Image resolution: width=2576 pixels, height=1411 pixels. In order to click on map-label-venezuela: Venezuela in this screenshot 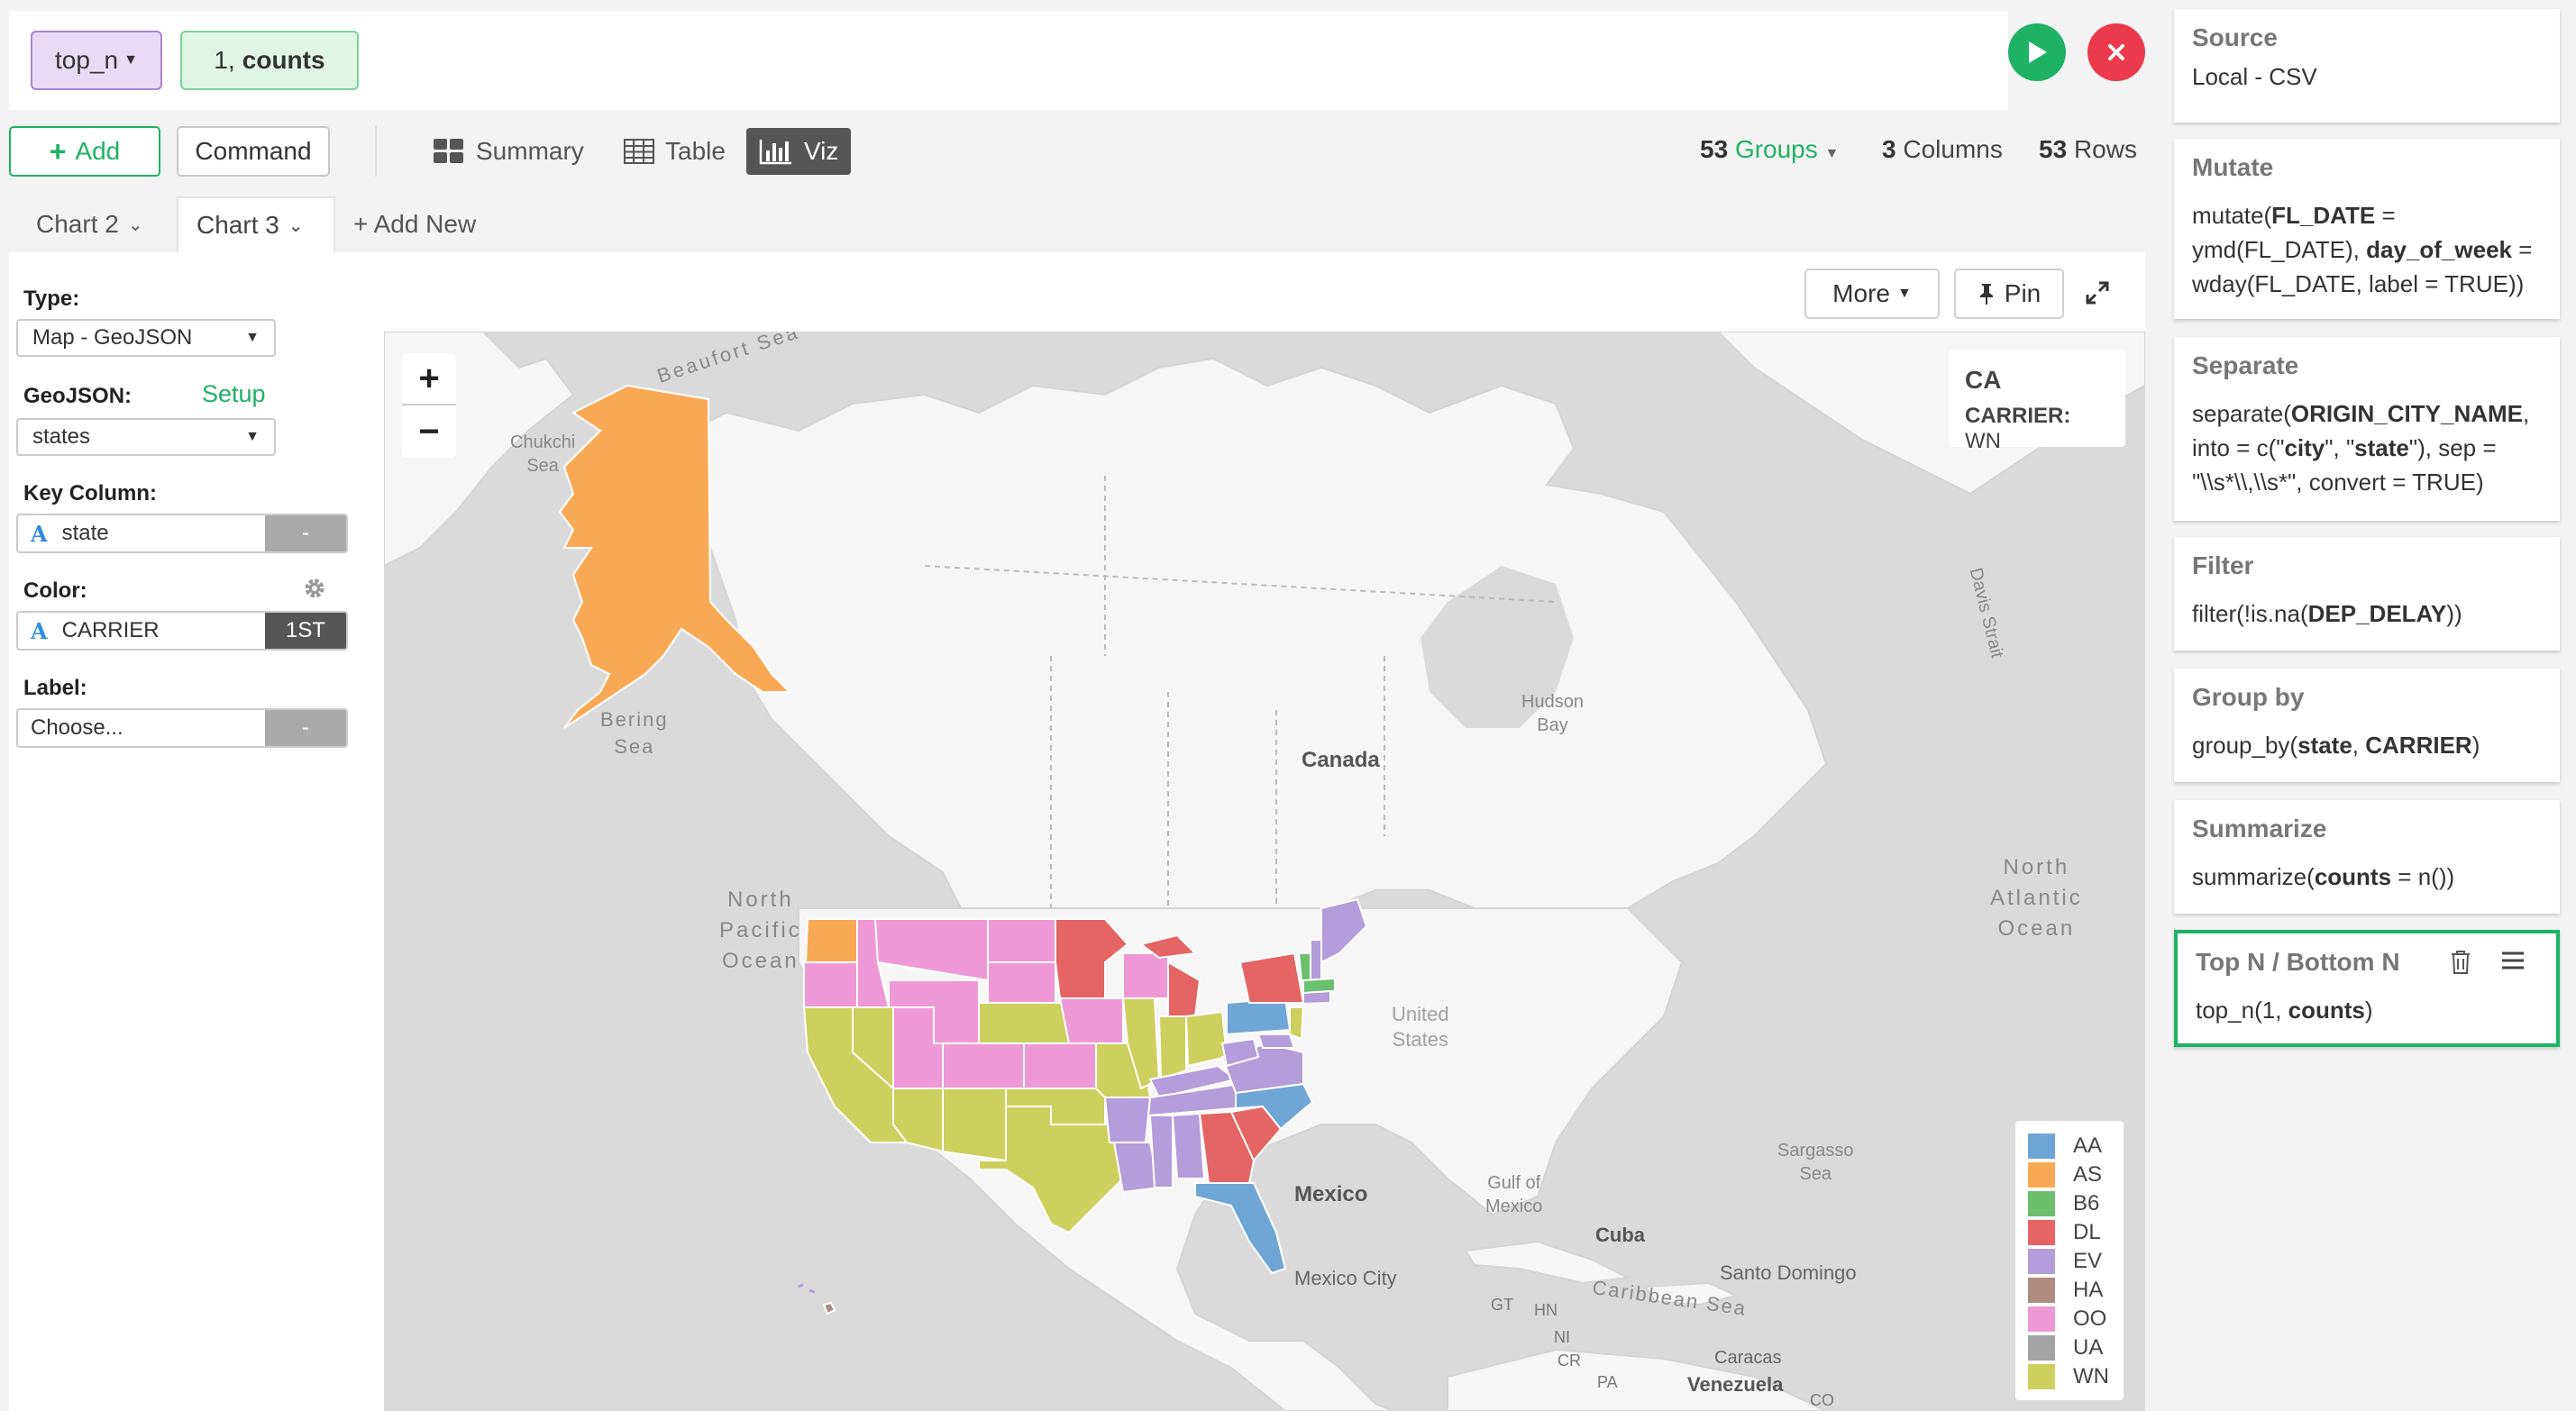, I will do `click(1735, 1385)`.